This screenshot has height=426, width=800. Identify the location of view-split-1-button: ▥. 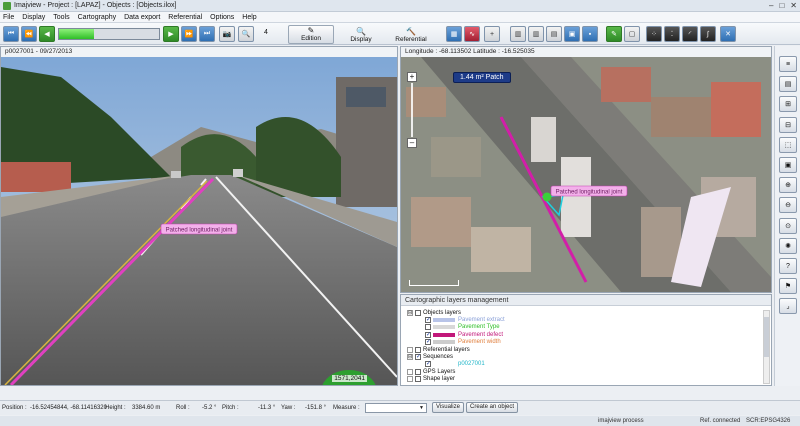
(518, 34).